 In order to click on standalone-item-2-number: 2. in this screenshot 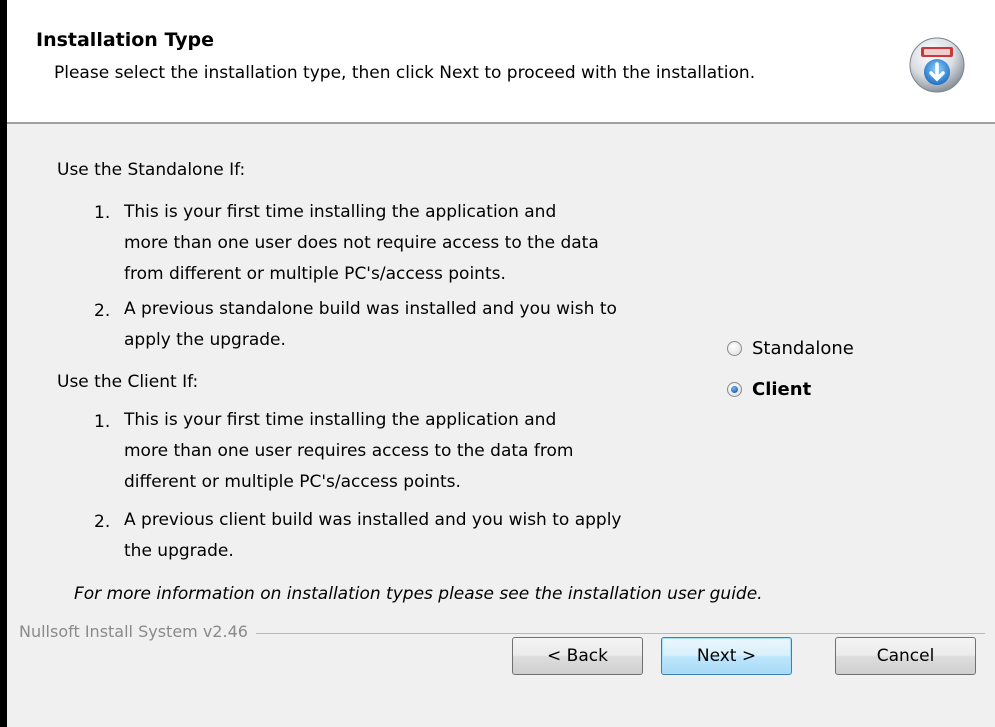, I will do `click(102, 311)`.